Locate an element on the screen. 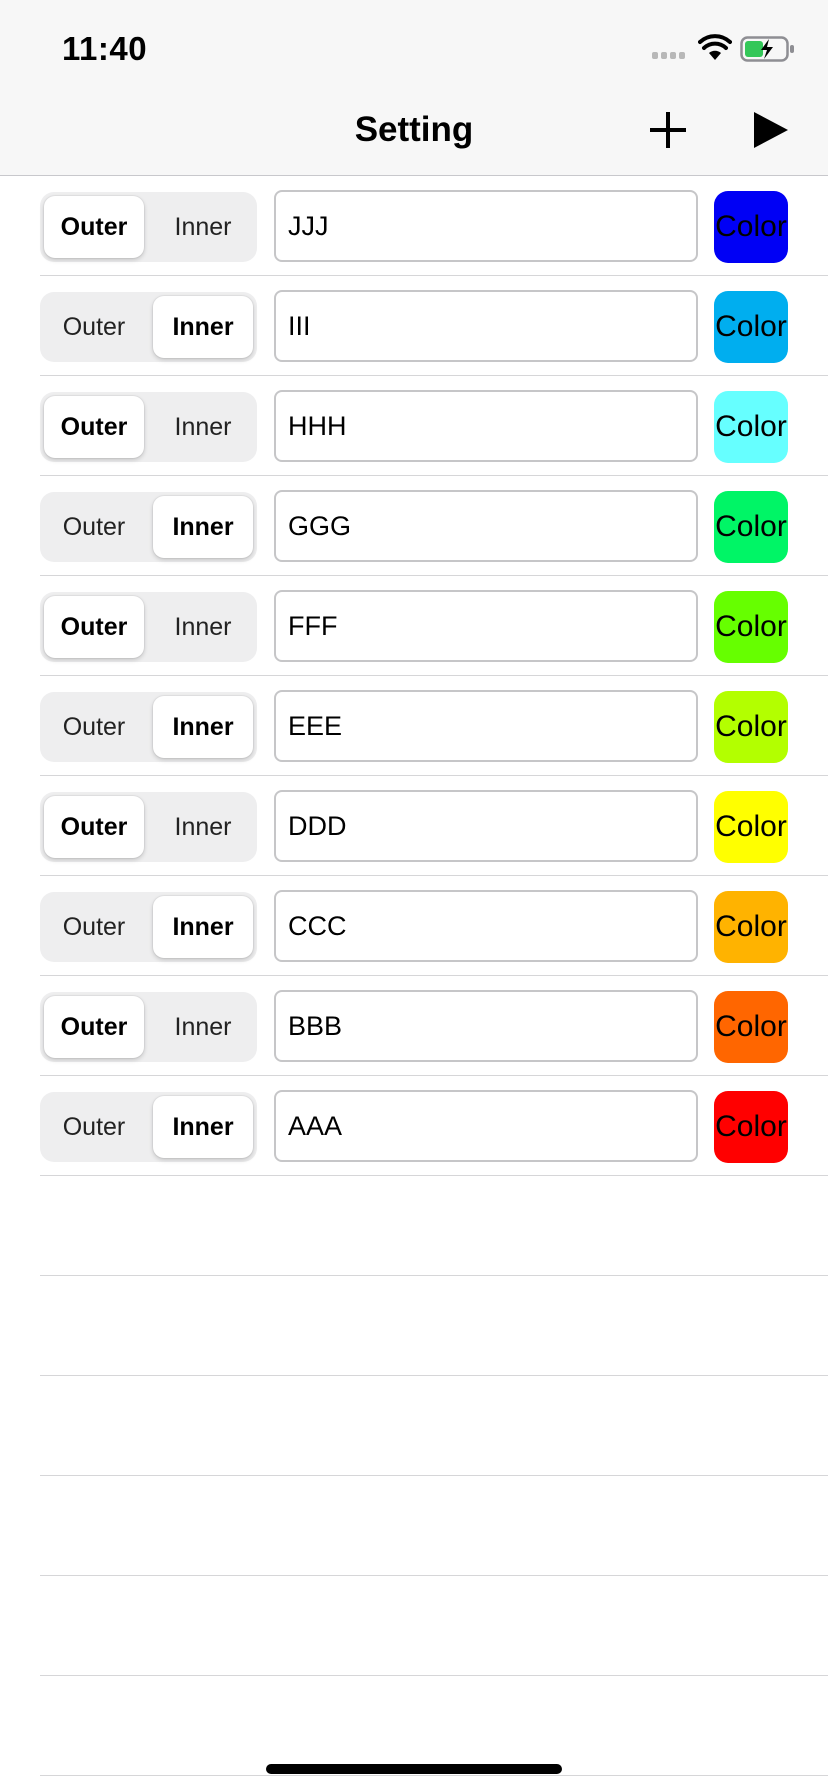 This screenshot has width=828, height=1792. home-indicator is located at coordinates (414, 1769).